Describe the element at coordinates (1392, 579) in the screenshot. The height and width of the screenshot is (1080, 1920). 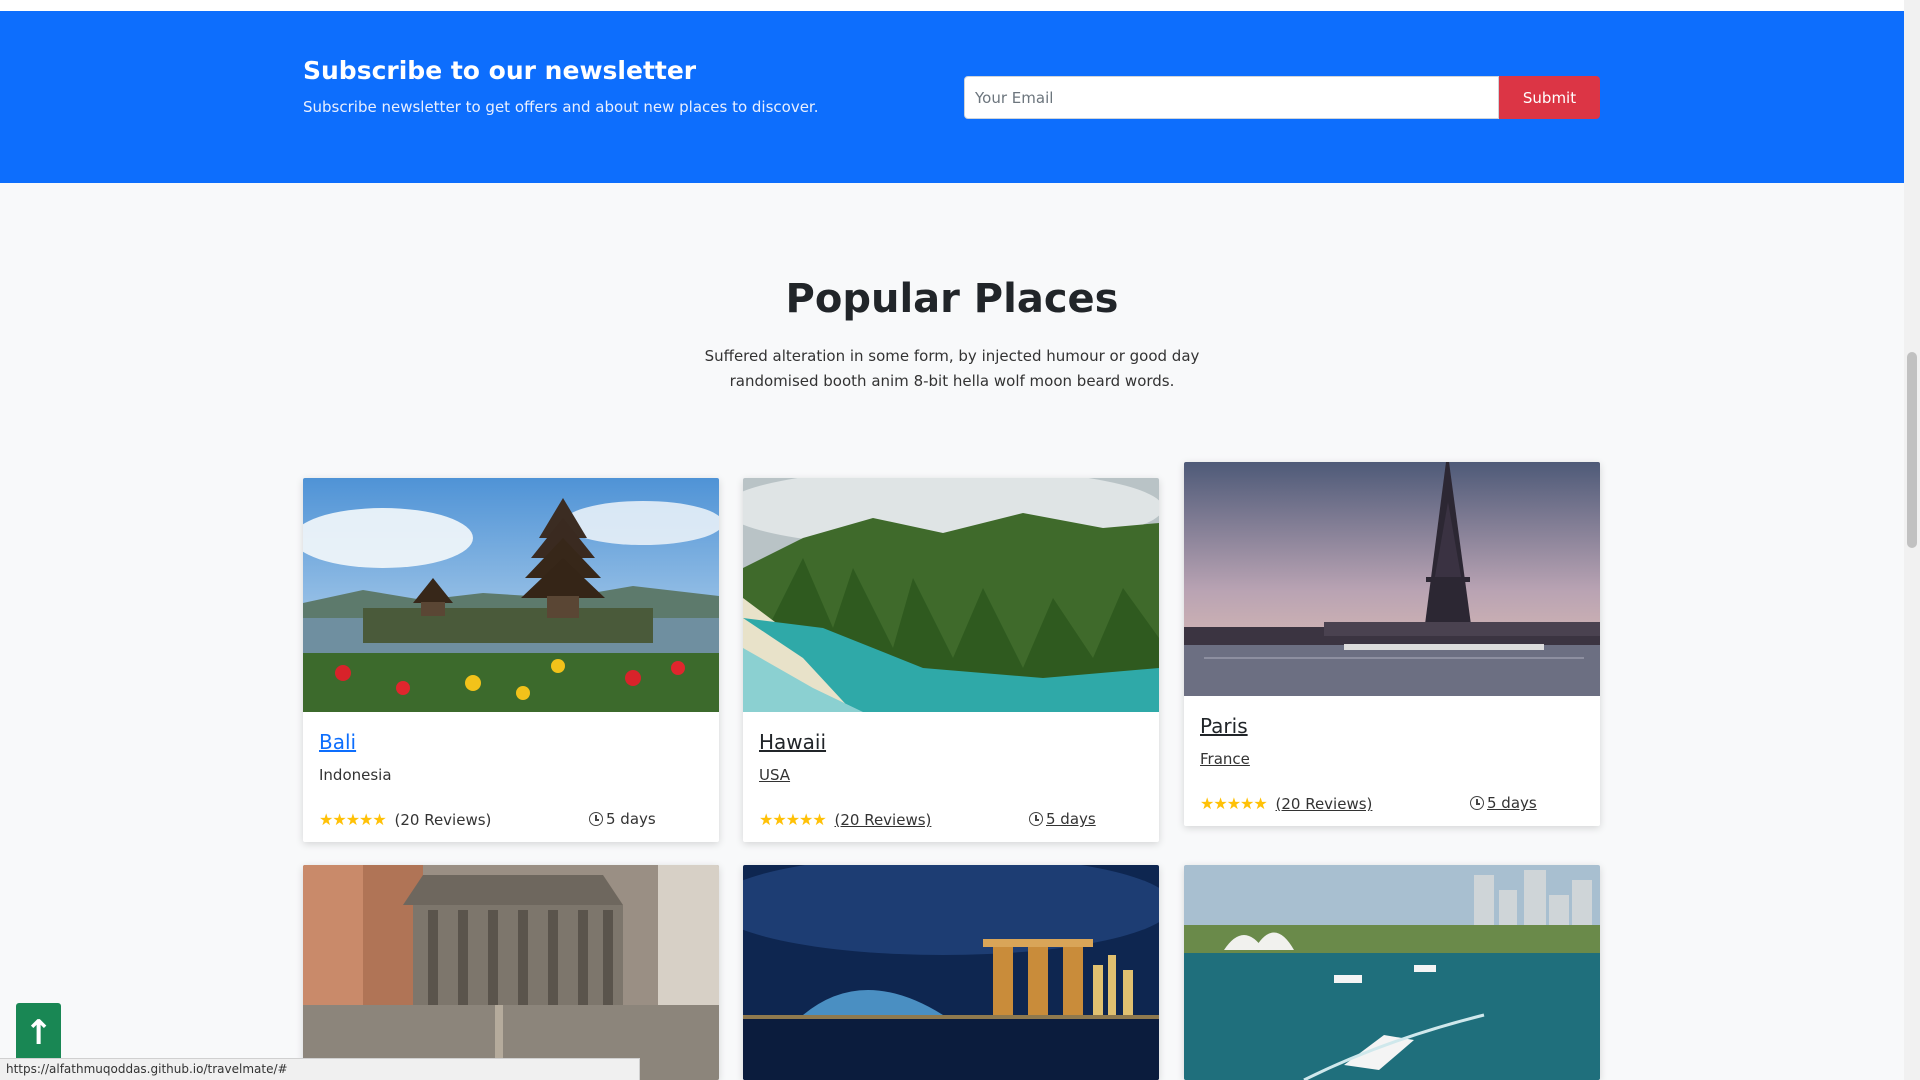
I see `paris-image` at that location.